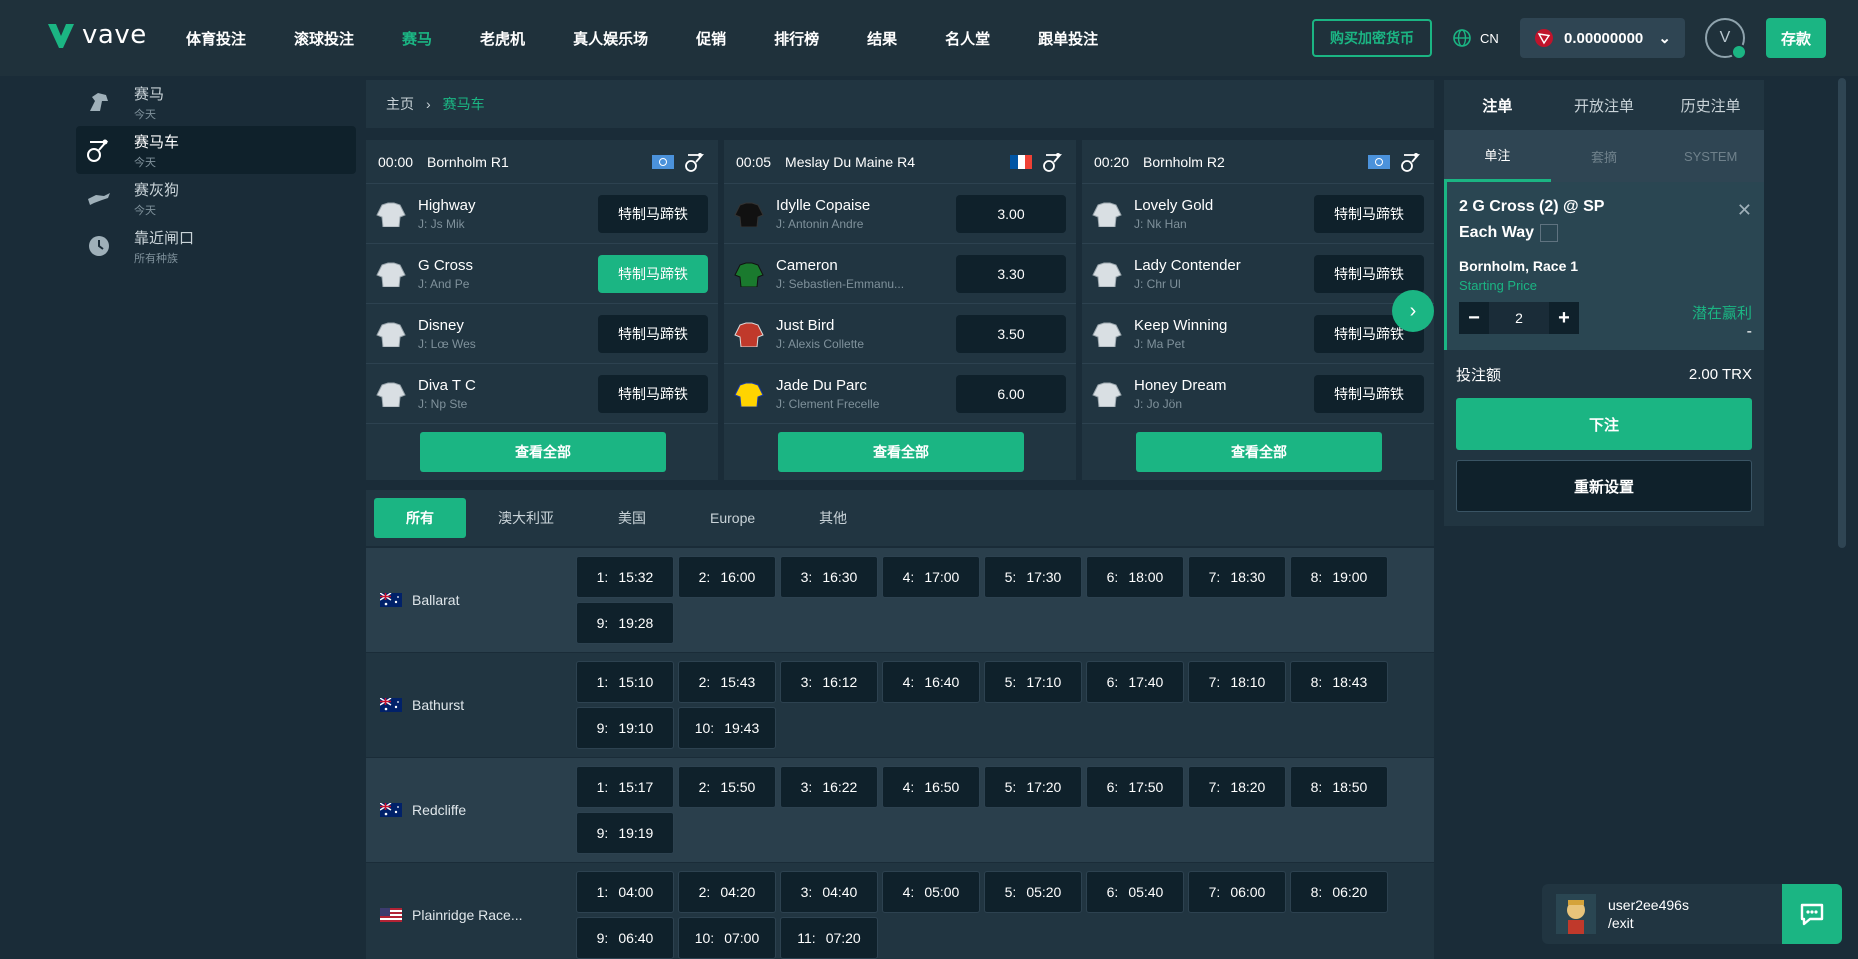 The width and height of the screenshot is (1858, 959). What do you see at coordinates (1602, 38) in the screenshot?
I see `wallet-selector: 0.00000000 ⌄` at bounding box center [1602, 38].